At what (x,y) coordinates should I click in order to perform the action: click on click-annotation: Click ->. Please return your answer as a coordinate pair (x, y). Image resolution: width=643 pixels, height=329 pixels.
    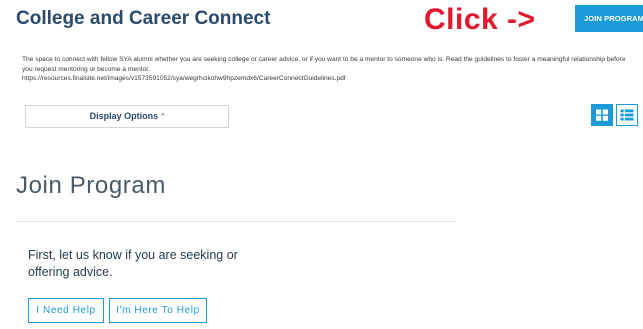
    Looking at the image, I should click on (480, 19).